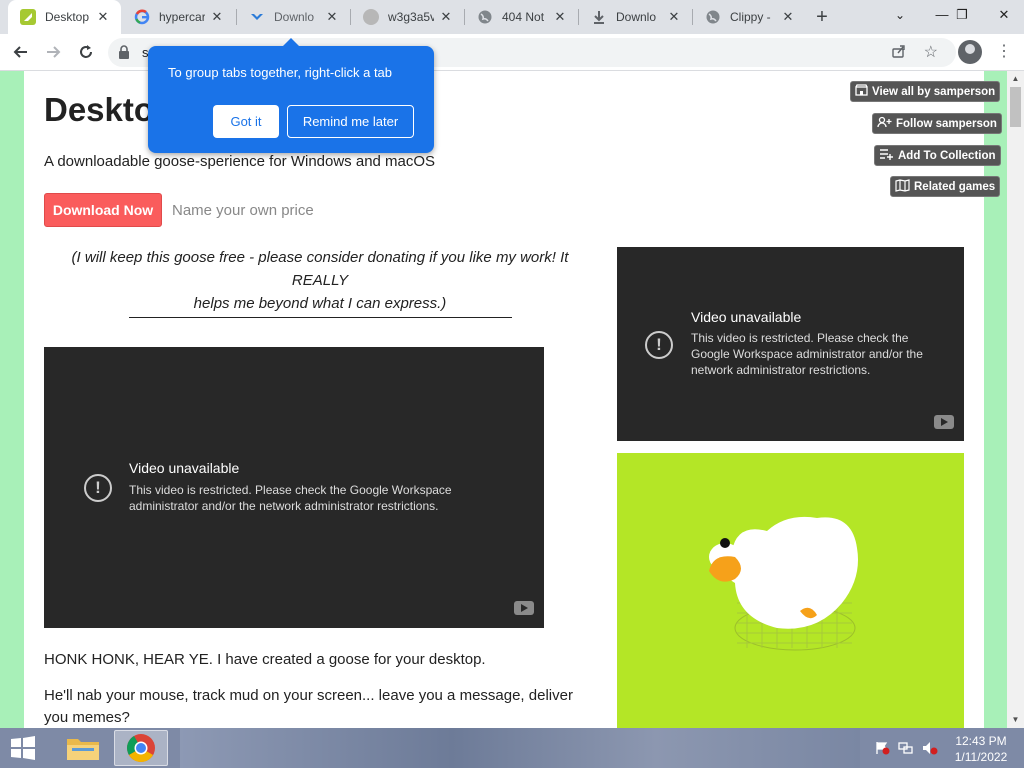 This screenshot has width=1024, height=768. What do you see at coordinates (67, 17) in the screenshot?
I see `tab-title: Desktop` at bounding box center [67, 17].